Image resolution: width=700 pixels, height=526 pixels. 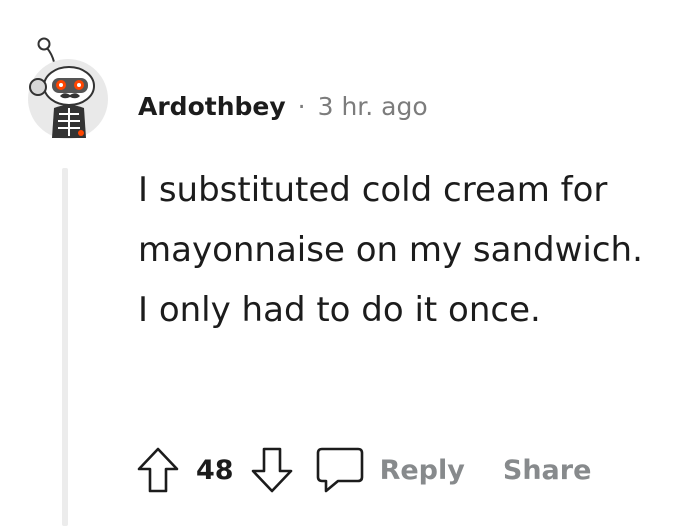 What do you see at coordinates (547, 470) in the screenshot?
I see `share-button: Share` at bounding box center [547, 470].